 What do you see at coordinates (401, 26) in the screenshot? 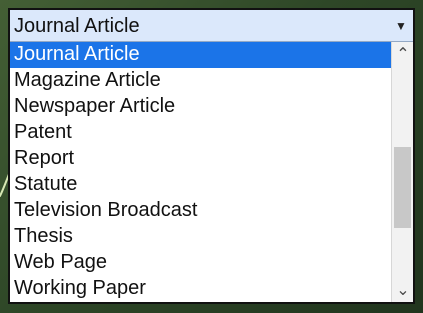
I see `dropdown-arrow-icon: ▼` at bounding box center [401, 26].